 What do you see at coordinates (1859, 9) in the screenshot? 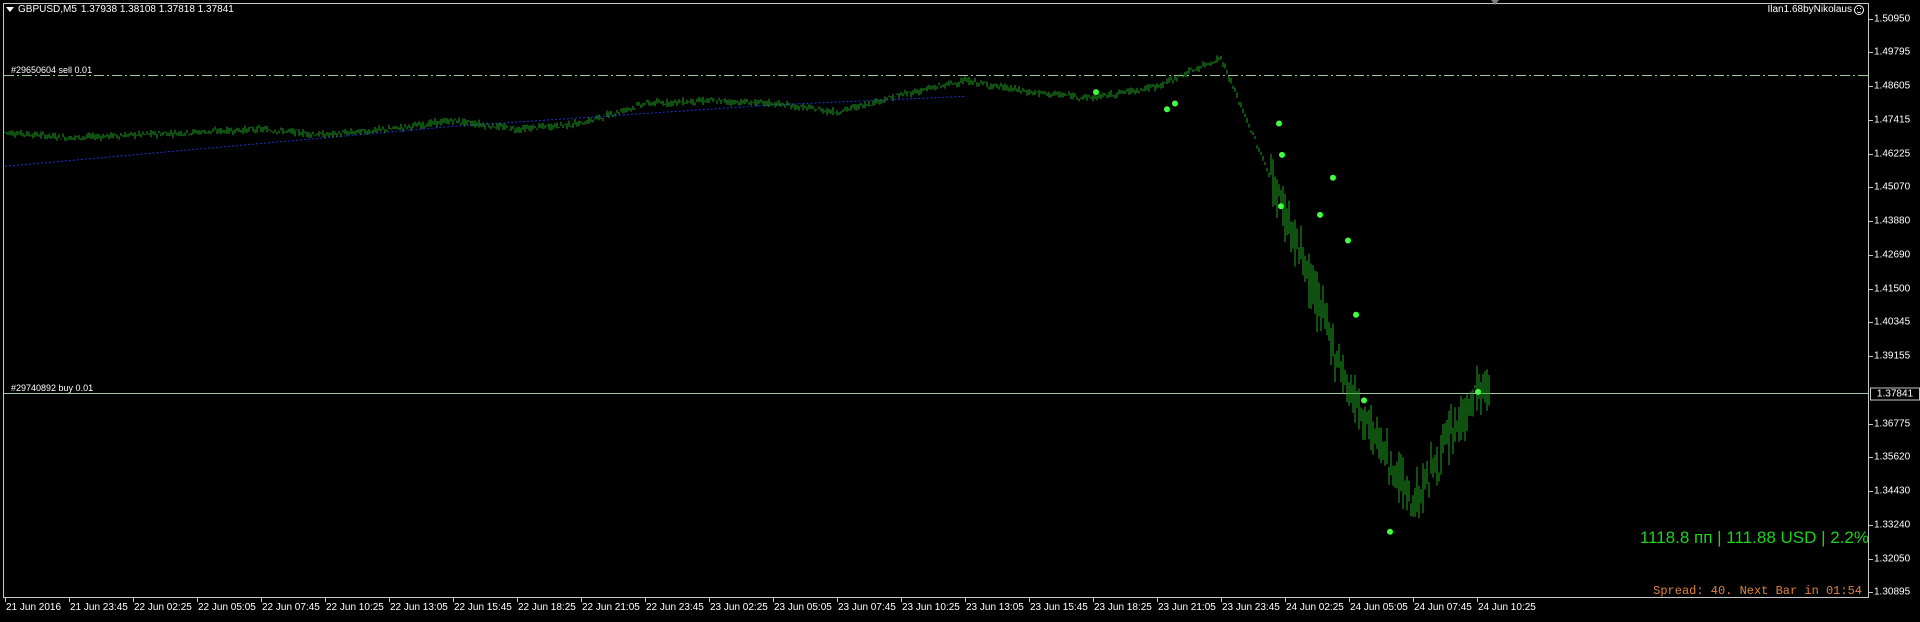
I see `smiley-icon` at bounding box center [1859, 9].